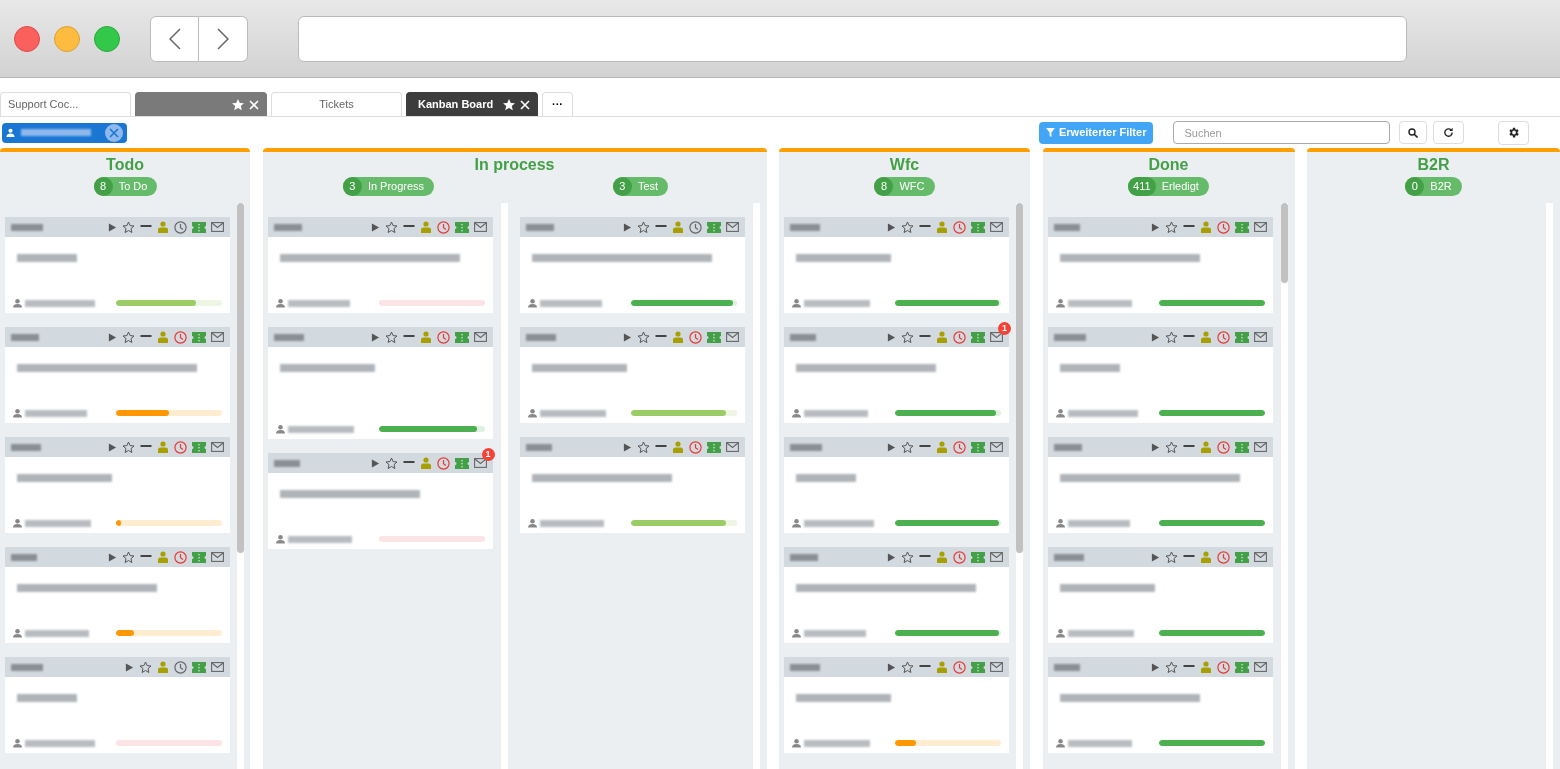 This screenshot has height=769, width=1560. What do you see at coordinates (852, 38) in the screenshot?
I see `address-bar` at bounding box center [852, 38].